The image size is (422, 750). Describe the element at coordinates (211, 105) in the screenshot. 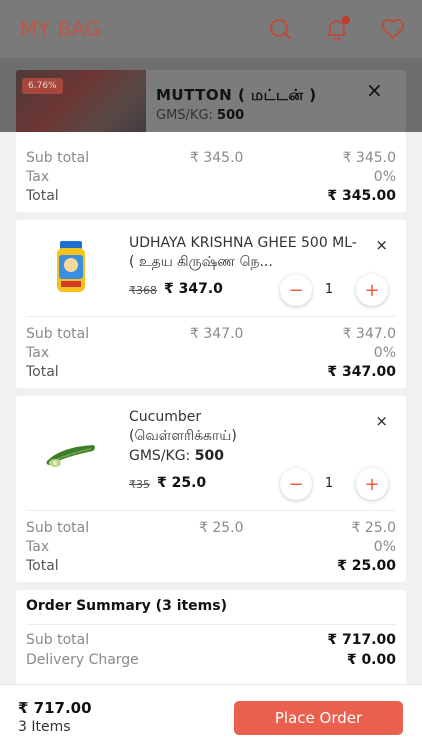

I see `cart-item-mutton: 6.76% MUTTON ( மட்டன் ) GMS/KG: 500 ×` at that location.